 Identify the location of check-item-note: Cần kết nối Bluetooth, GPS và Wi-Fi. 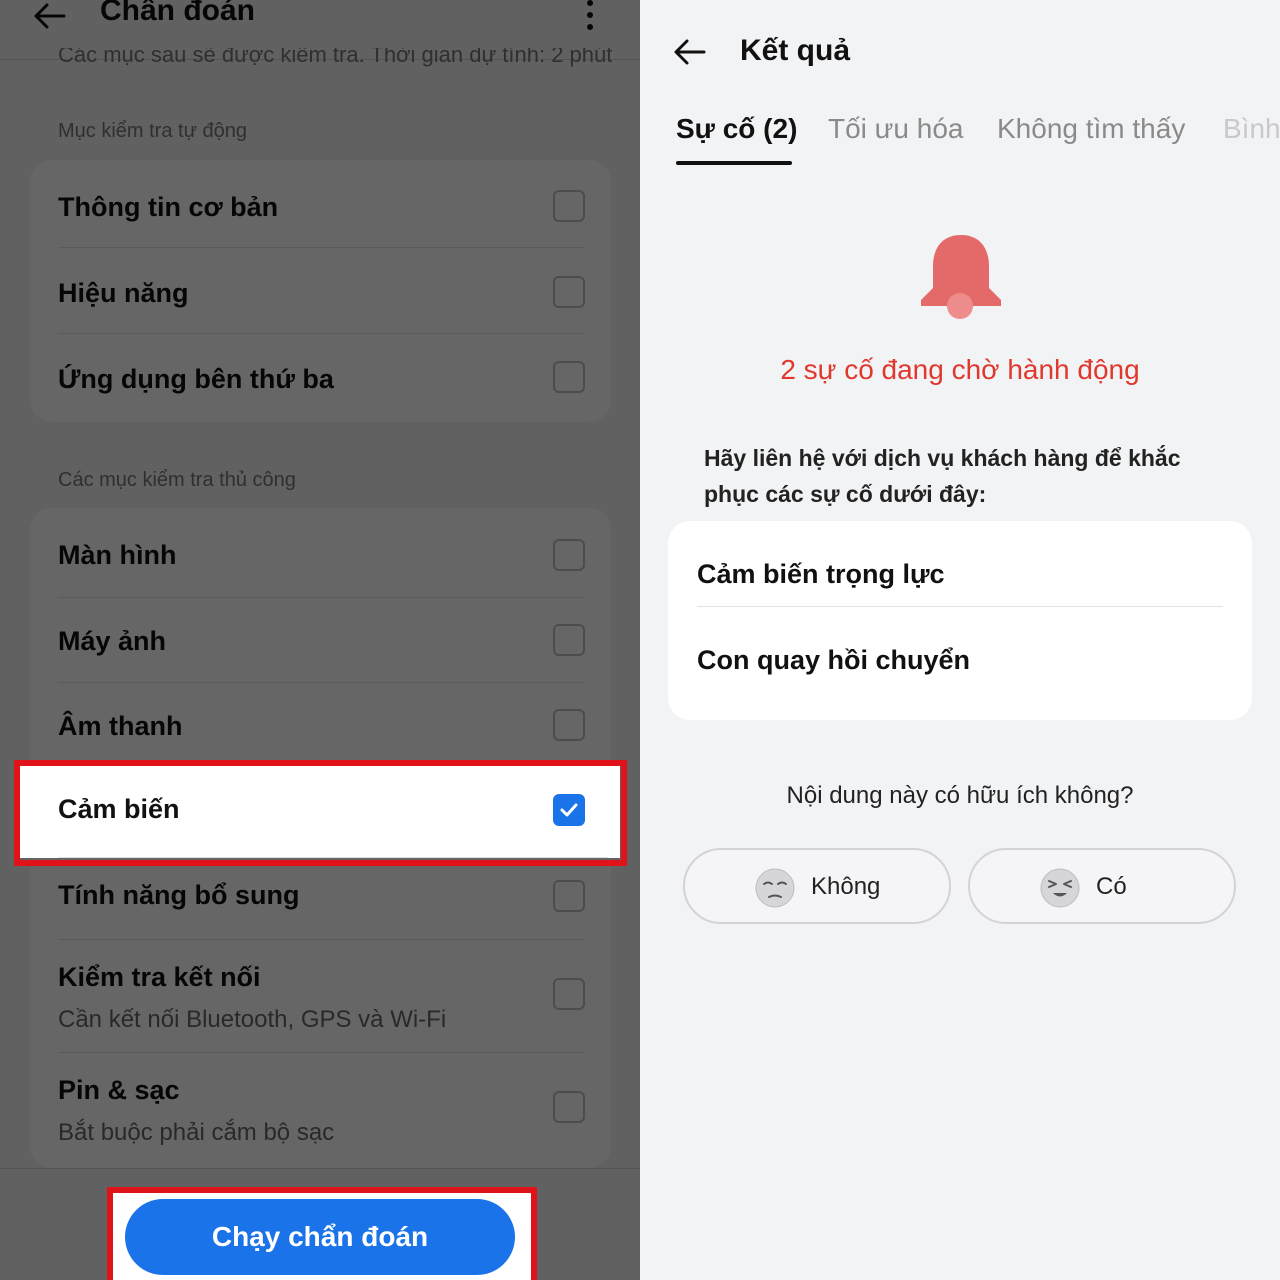
(252, 1019).